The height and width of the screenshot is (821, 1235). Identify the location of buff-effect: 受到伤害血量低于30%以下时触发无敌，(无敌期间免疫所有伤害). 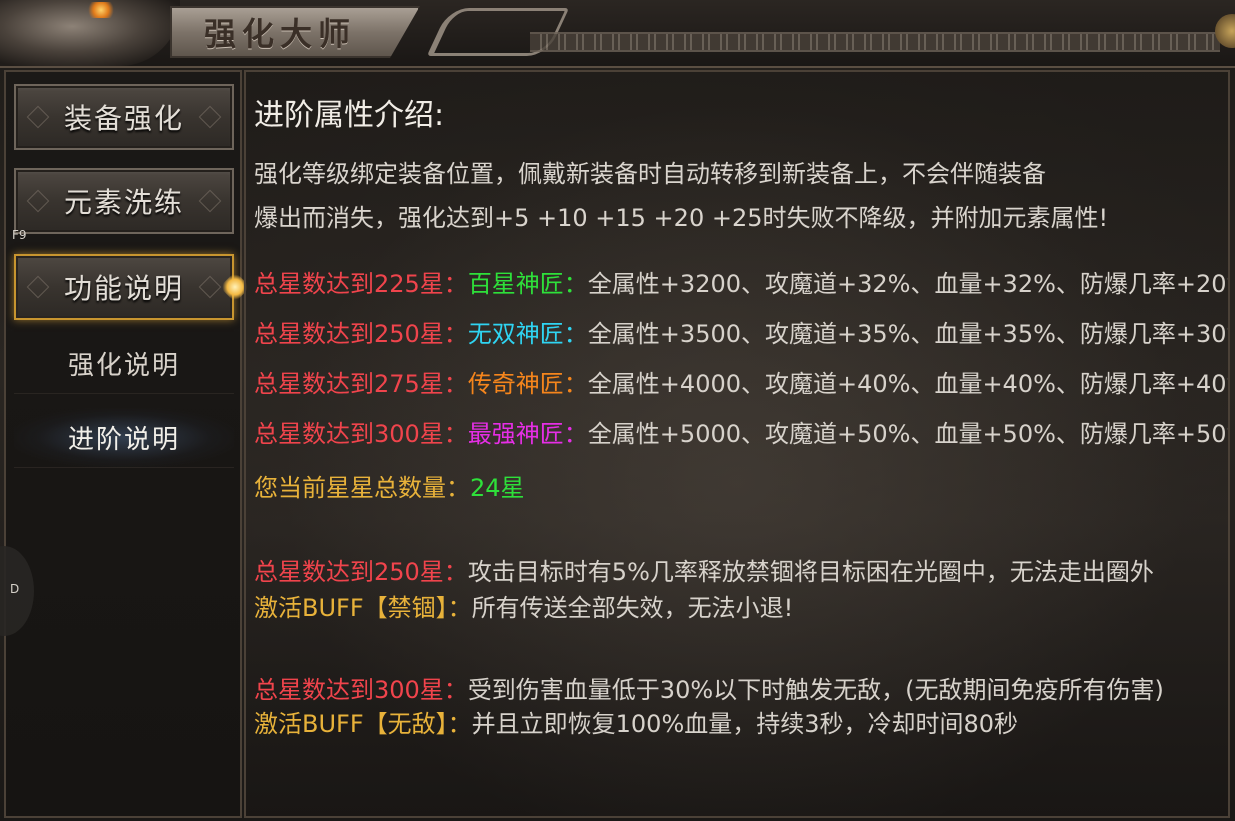
(815, 690).